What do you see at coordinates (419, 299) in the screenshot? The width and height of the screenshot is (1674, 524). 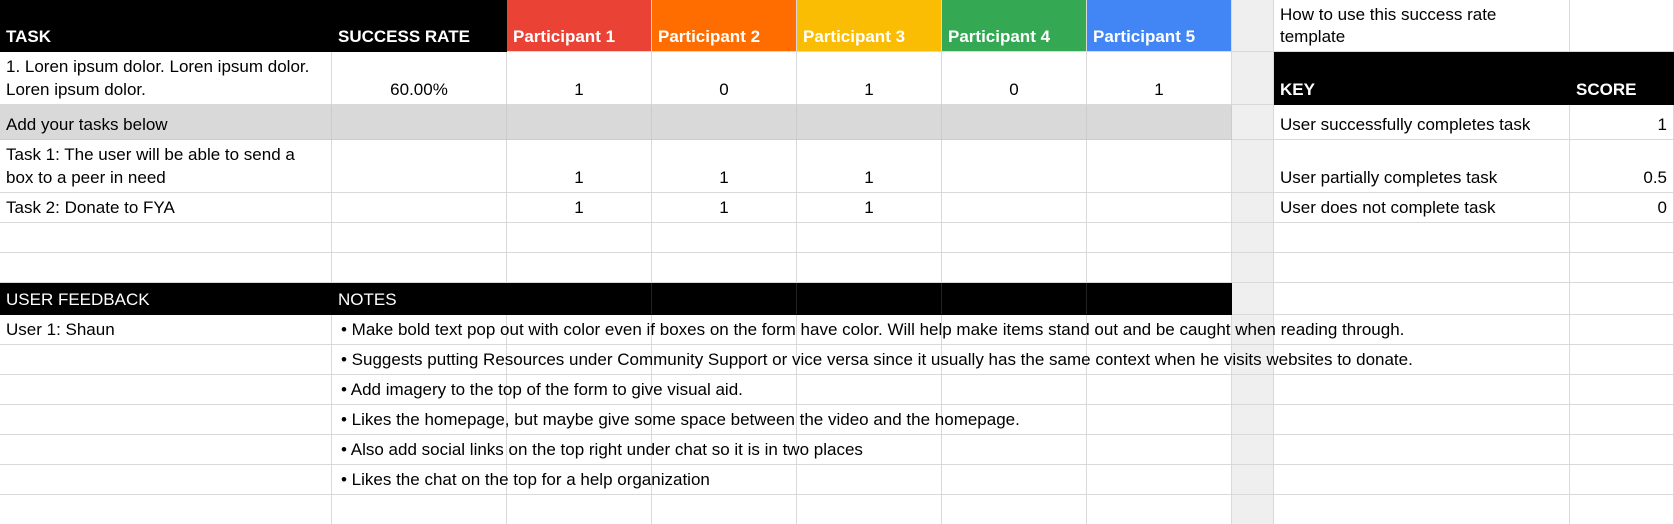 I see `notes-header: NOTES` at bounding box center [419, 299].